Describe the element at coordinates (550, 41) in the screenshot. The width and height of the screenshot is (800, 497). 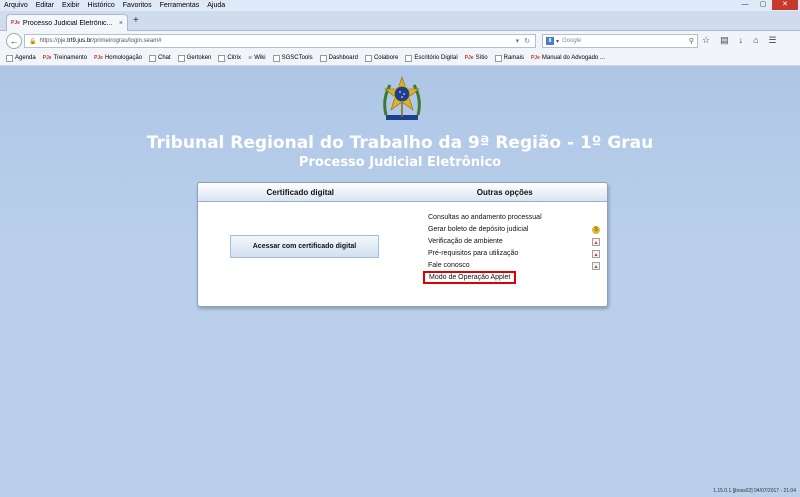
I see `search-engine-icon: 8` at that location.